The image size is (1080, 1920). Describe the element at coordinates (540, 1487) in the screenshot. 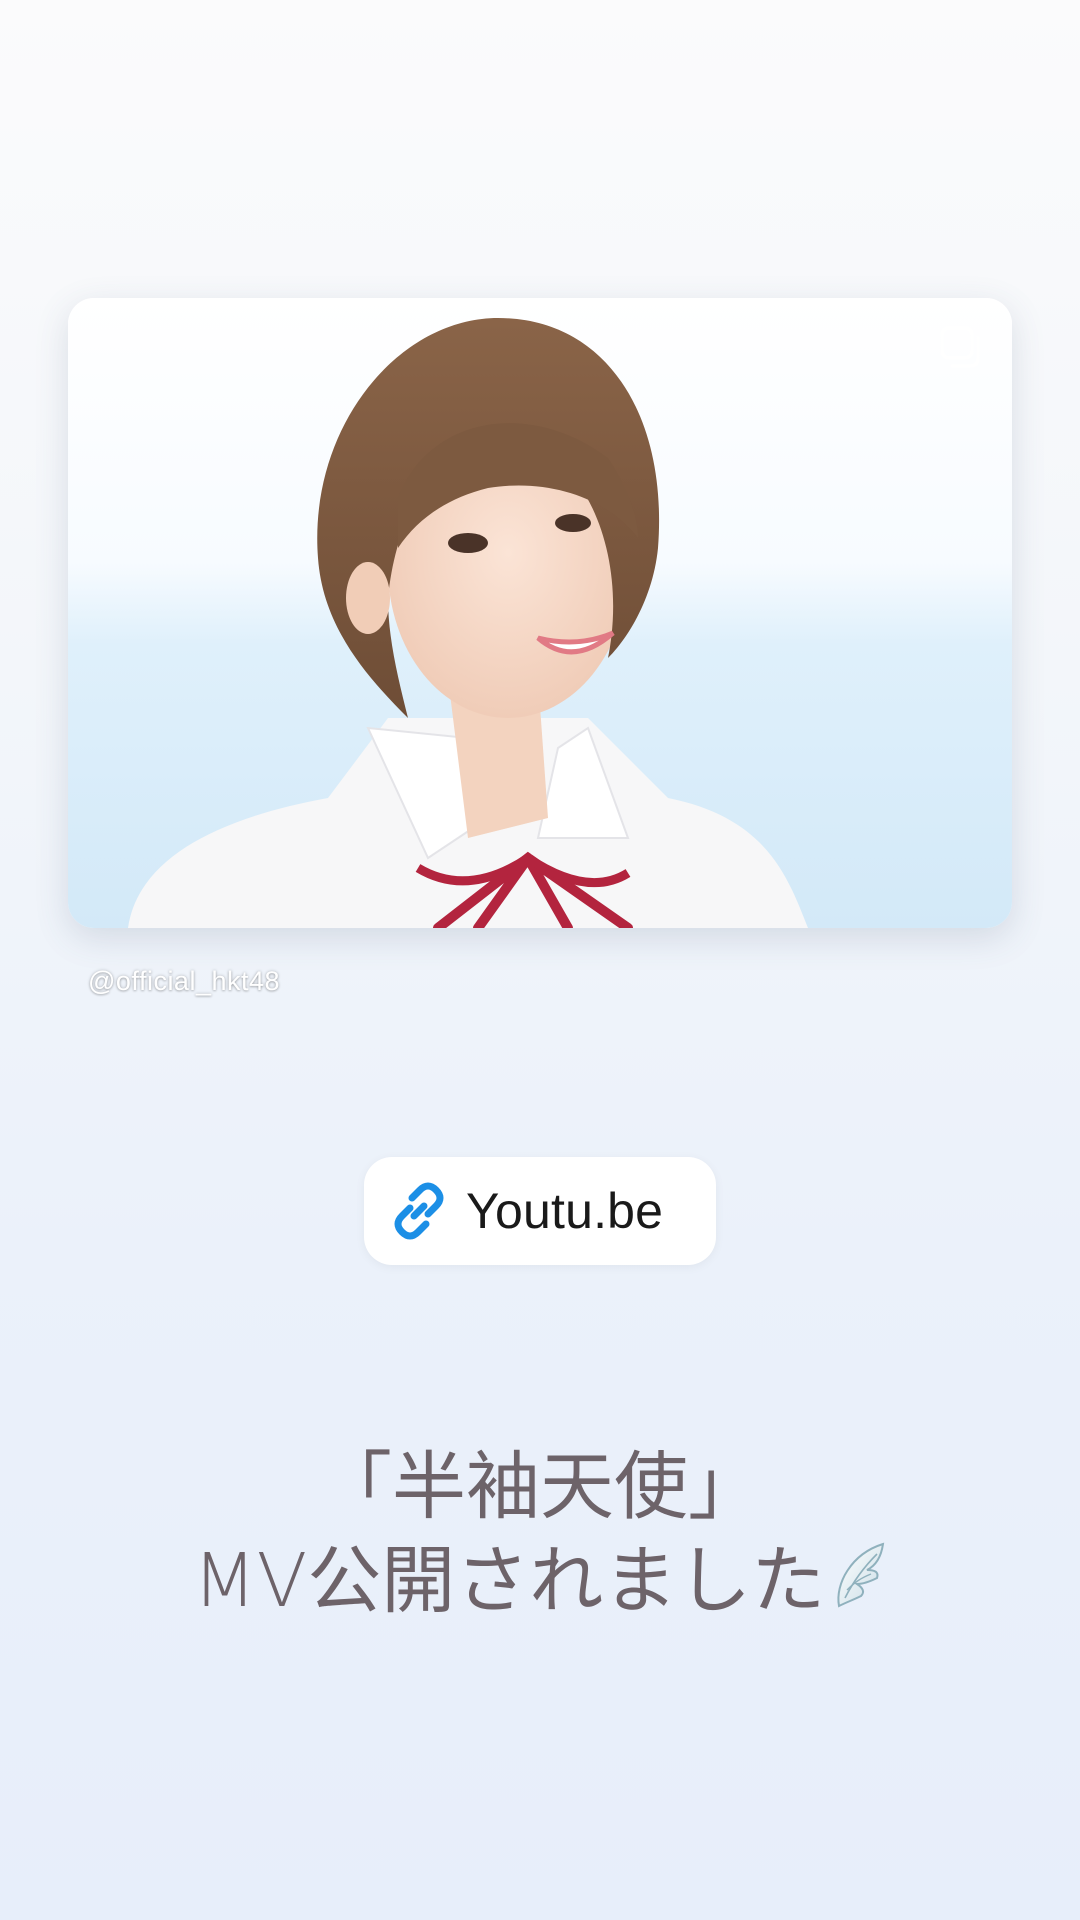

I see `caption-line-1: 「半袖天使」` at that location.